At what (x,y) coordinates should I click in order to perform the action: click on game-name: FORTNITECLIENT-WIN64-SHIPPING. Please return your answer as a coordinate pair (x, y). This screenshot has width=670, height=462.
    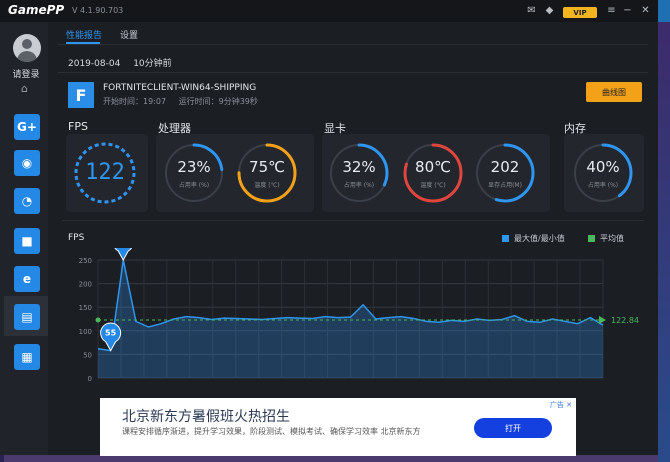
    Looking at the image, I should click on (180, 88).